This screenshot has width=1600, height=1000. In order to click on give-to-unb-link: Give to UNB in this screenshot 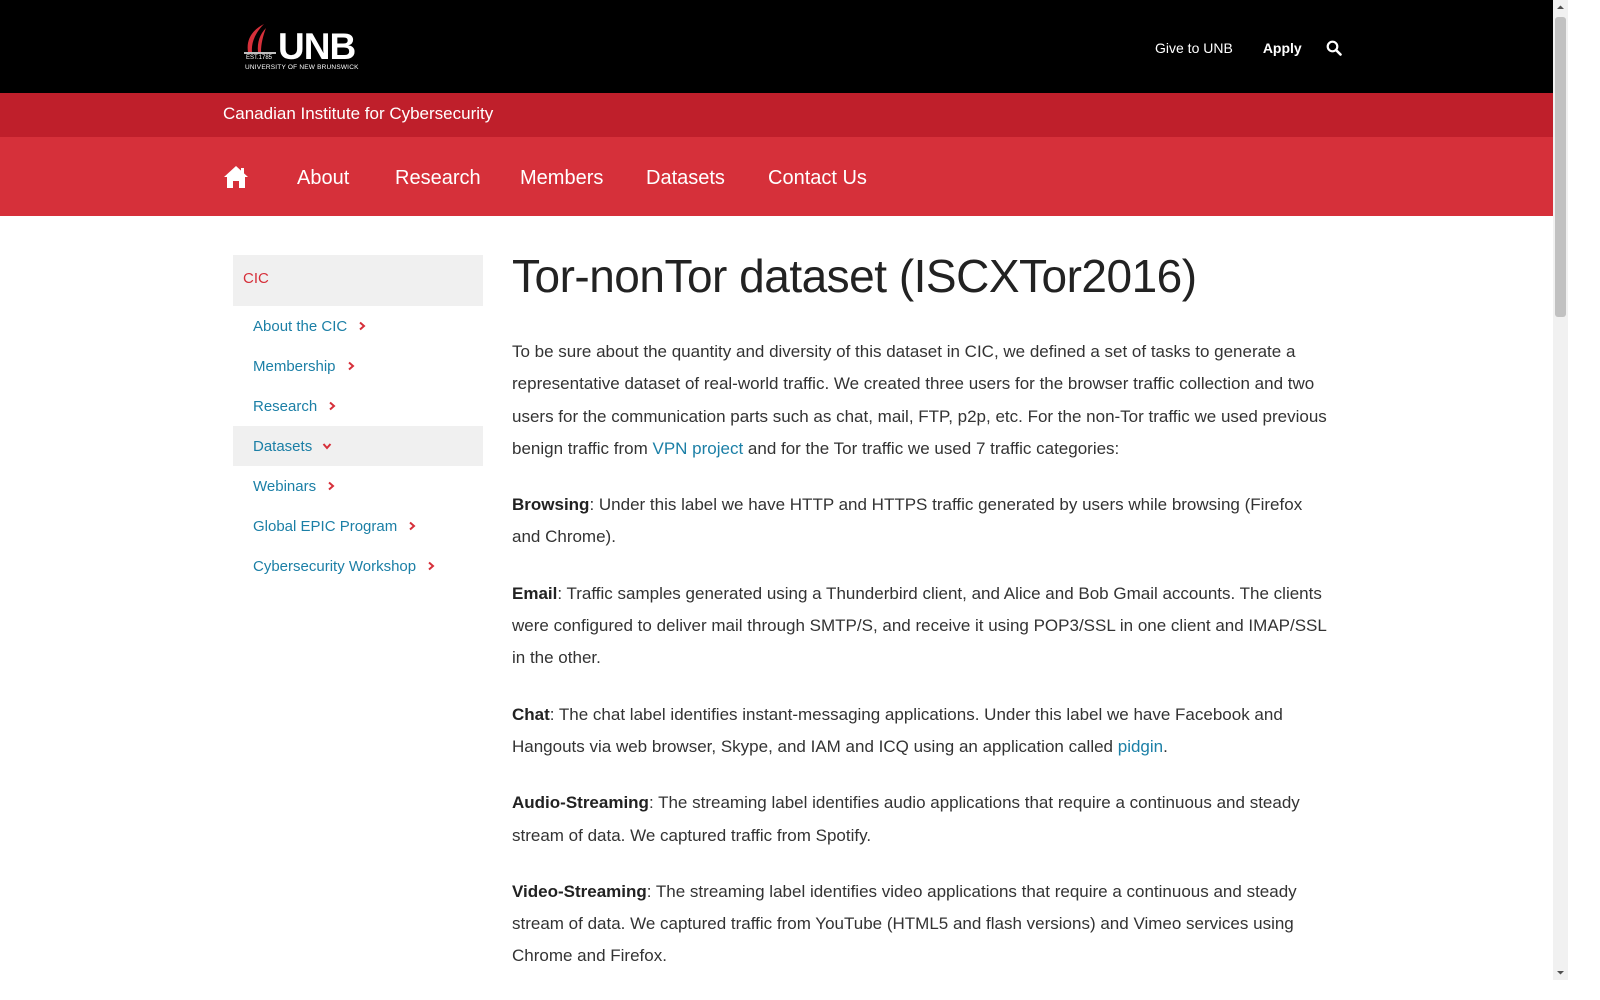, I will do `click(1194, 48)`.